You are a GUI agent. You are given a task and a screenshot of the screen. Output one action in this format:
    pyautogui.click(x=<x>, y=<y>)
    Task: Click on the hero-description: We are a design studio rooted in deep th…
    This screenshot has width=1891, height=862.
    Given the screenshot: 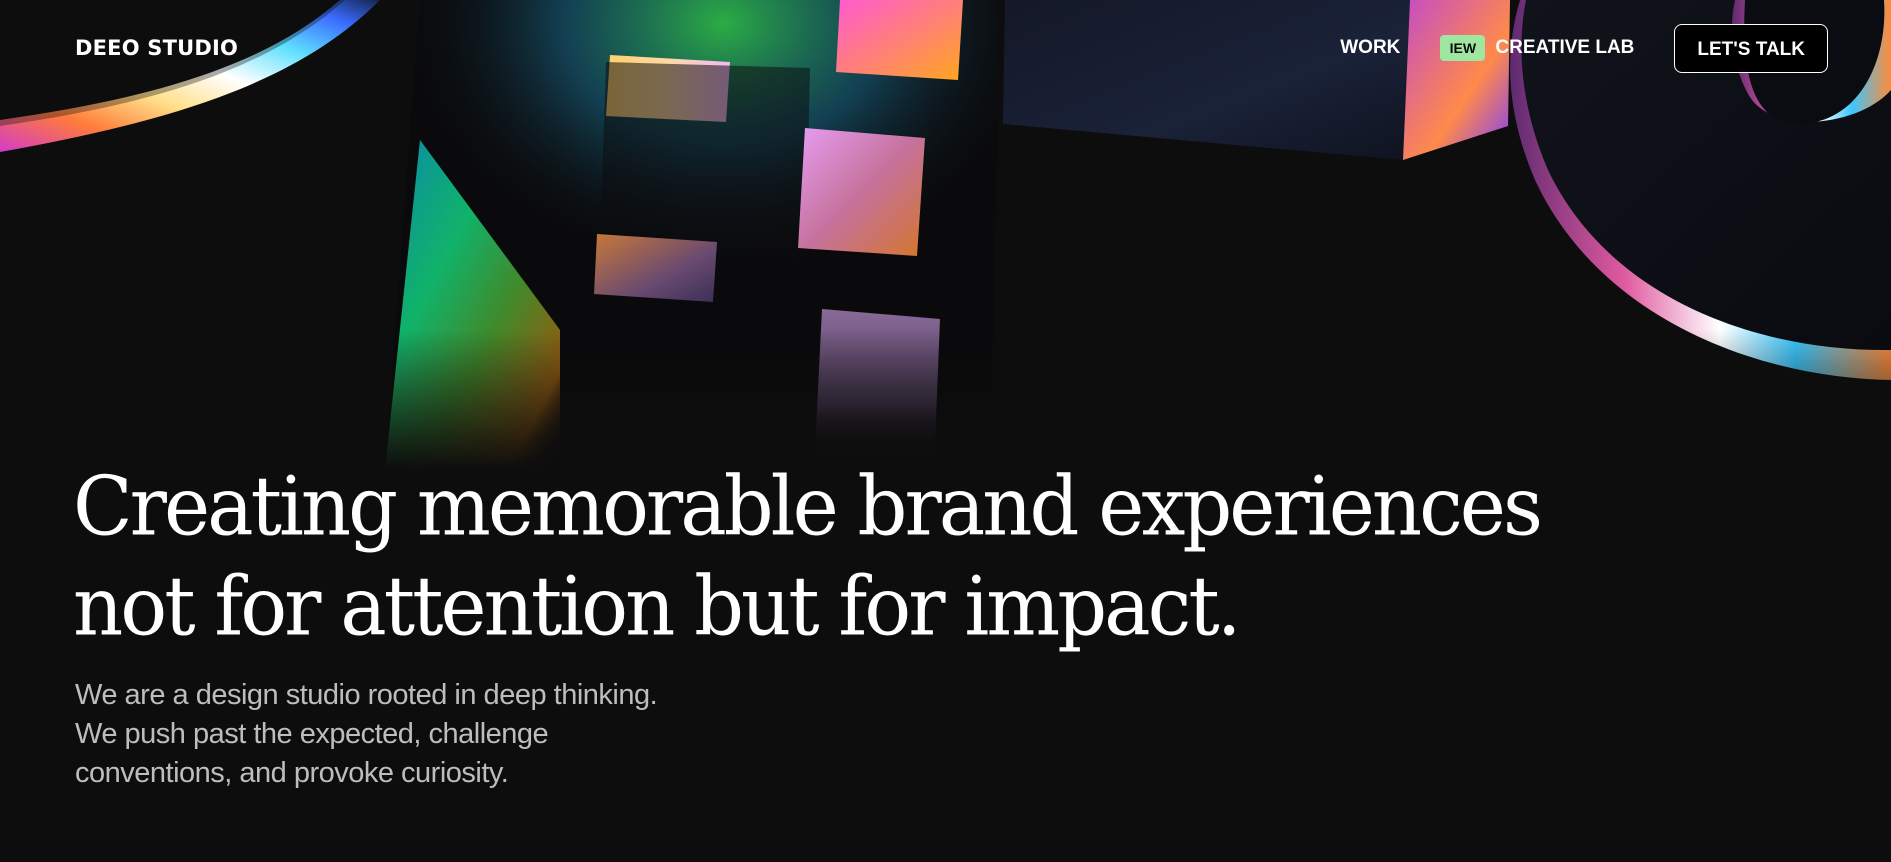 What is the action you would take?
    pyautogui.click(x=366, y=734)
    